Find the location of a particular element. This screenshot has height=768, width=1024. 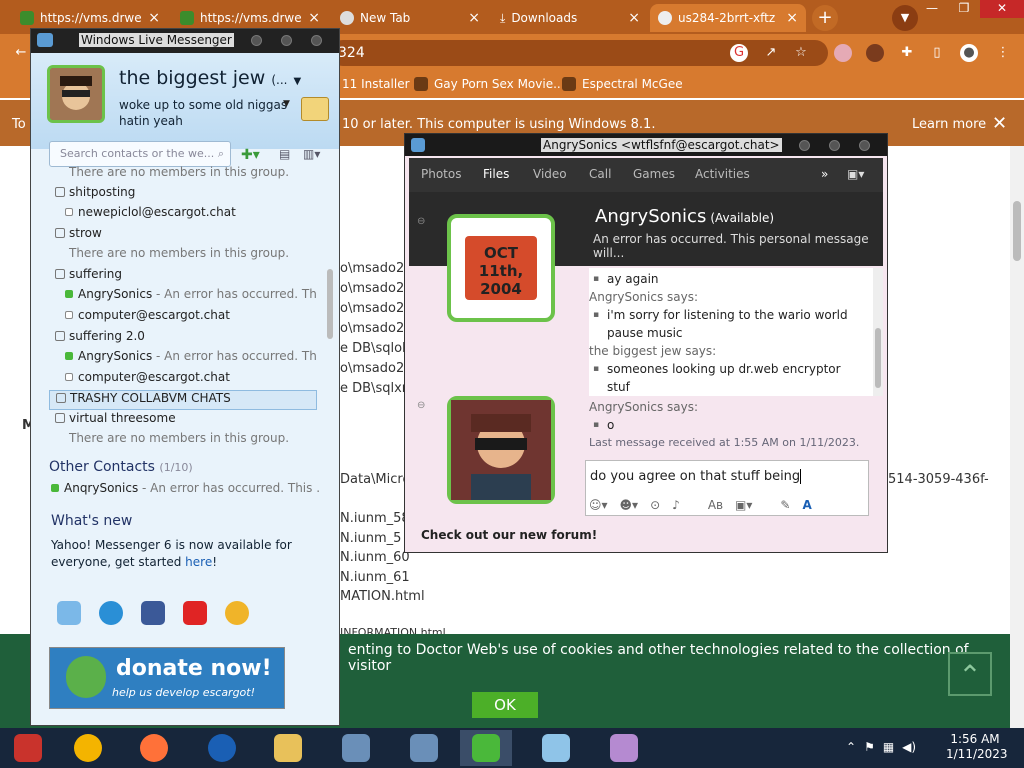

conversation-scrollbar is located at coordinates (878, 332).